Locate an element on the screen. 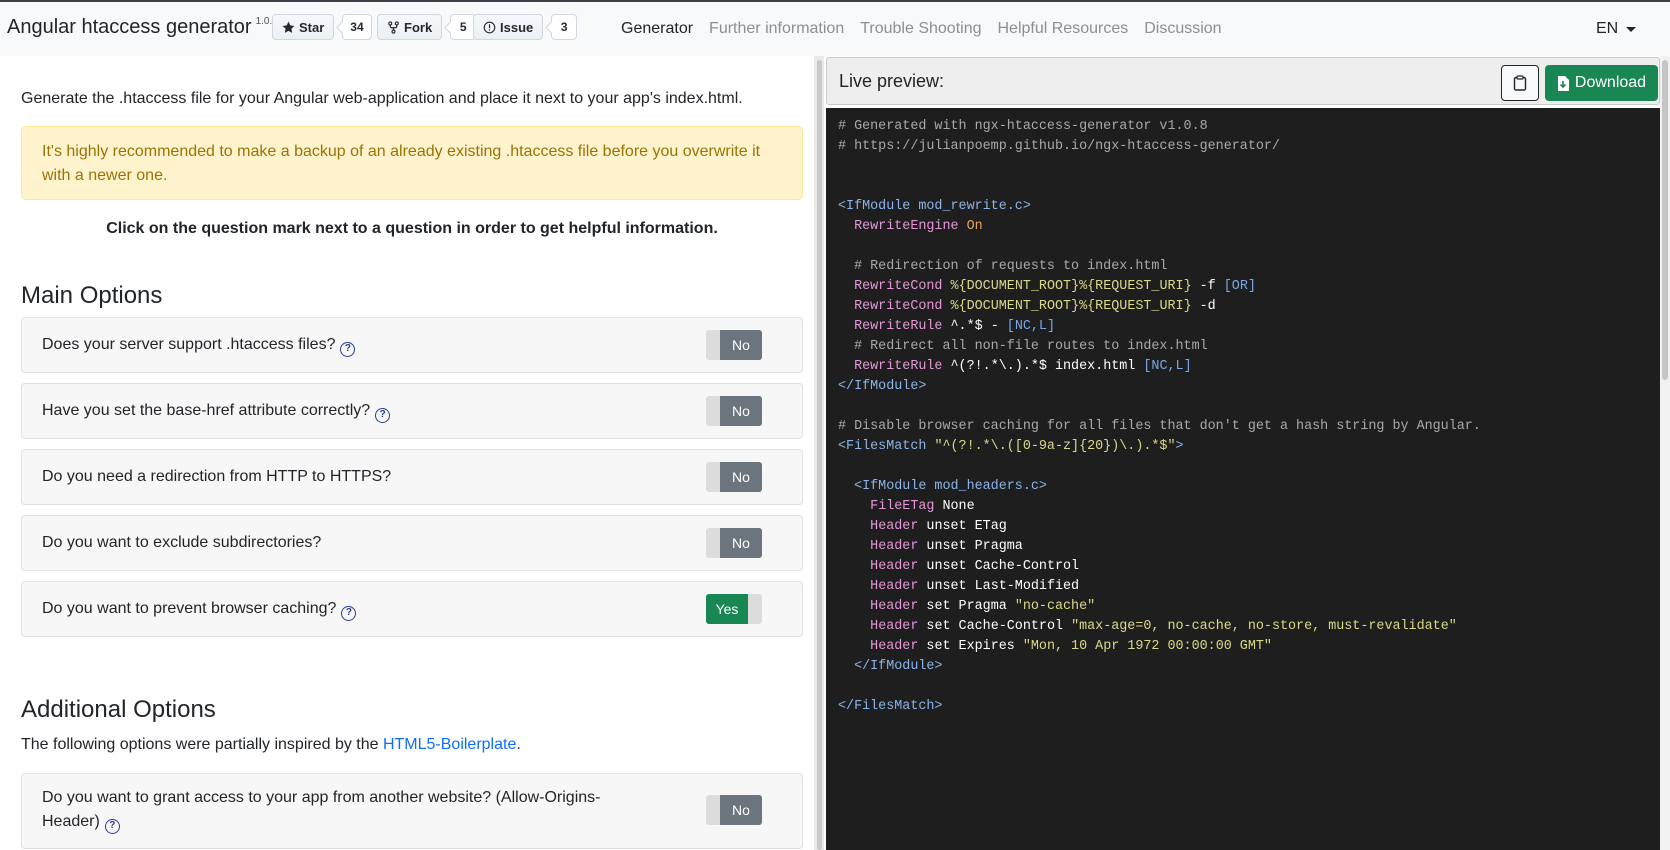 This screenshot has width=1670, height=850. language-label: EN is located at coordinates (1607, 28).